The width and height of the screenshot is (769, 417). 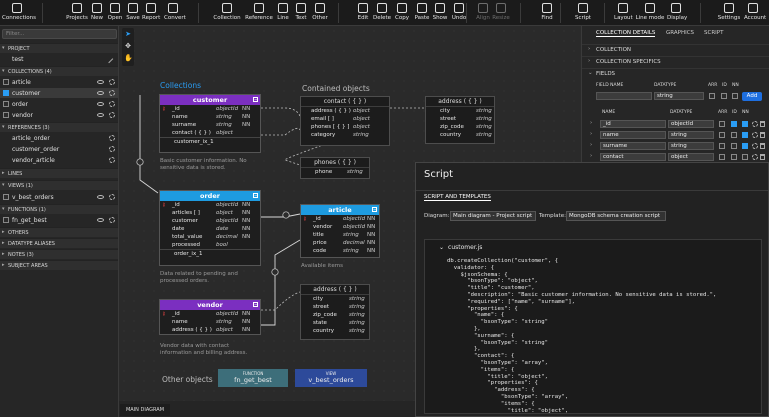 I want to click on field-datatype-select: objectId, so click(x=691, y=124).